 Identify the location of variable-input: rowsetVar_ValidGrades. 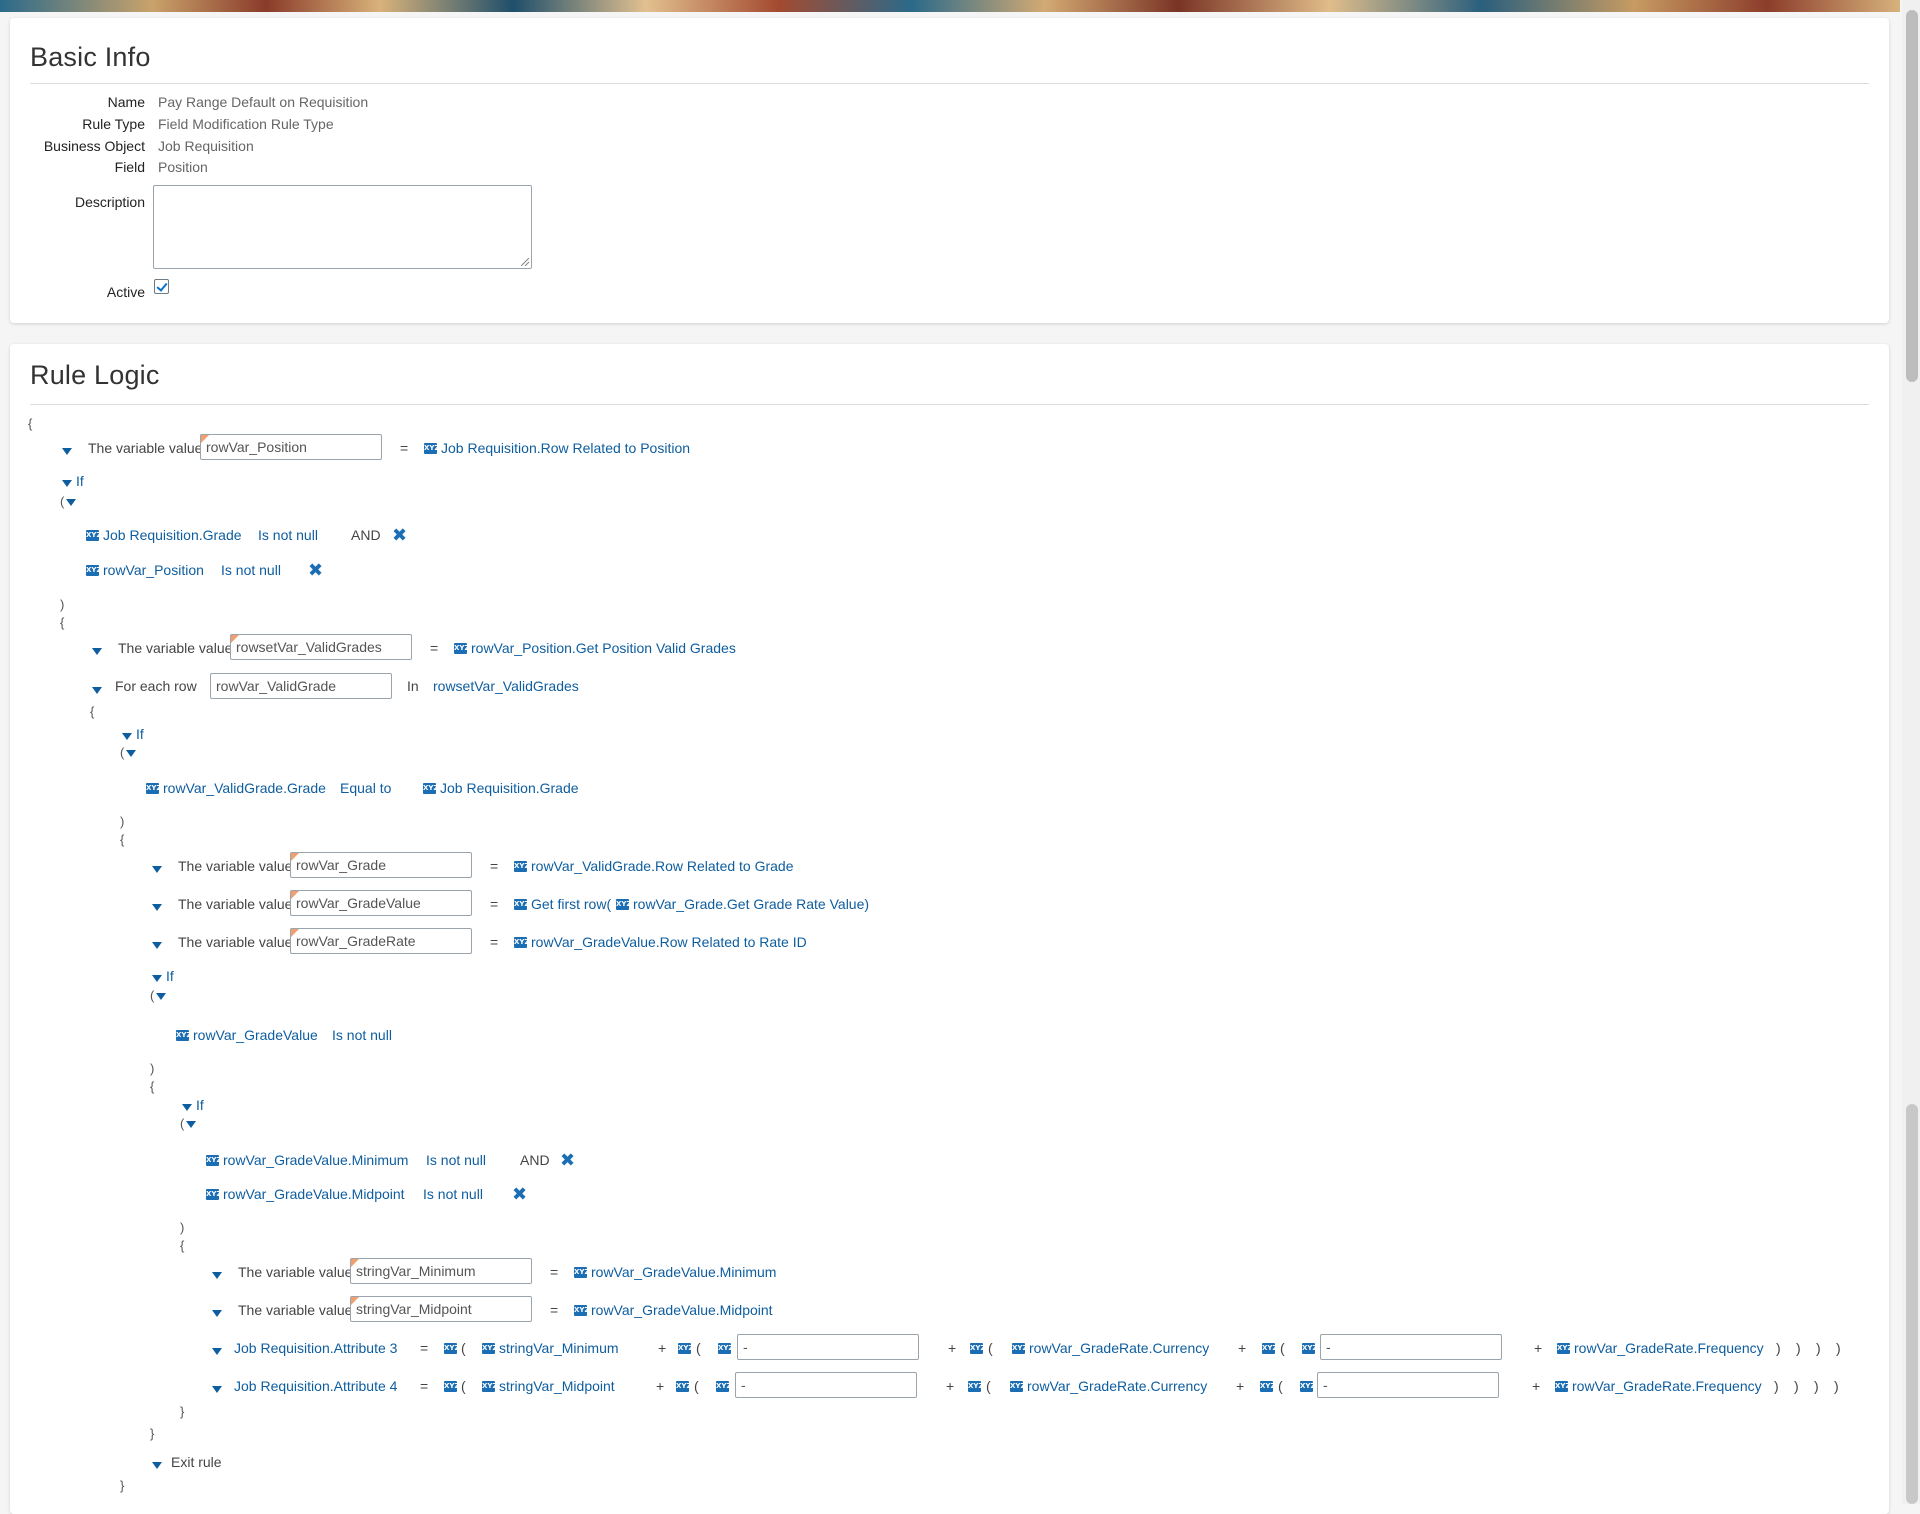
(321, 647).